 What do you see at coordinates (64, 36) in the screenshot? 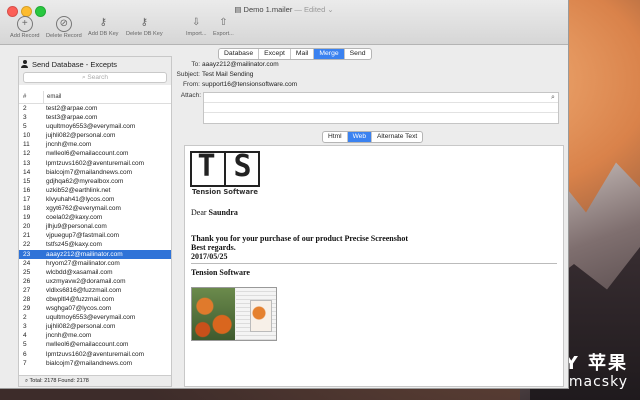
I see `delete-record-label: Delete Record` at bounding box center [64, 36].